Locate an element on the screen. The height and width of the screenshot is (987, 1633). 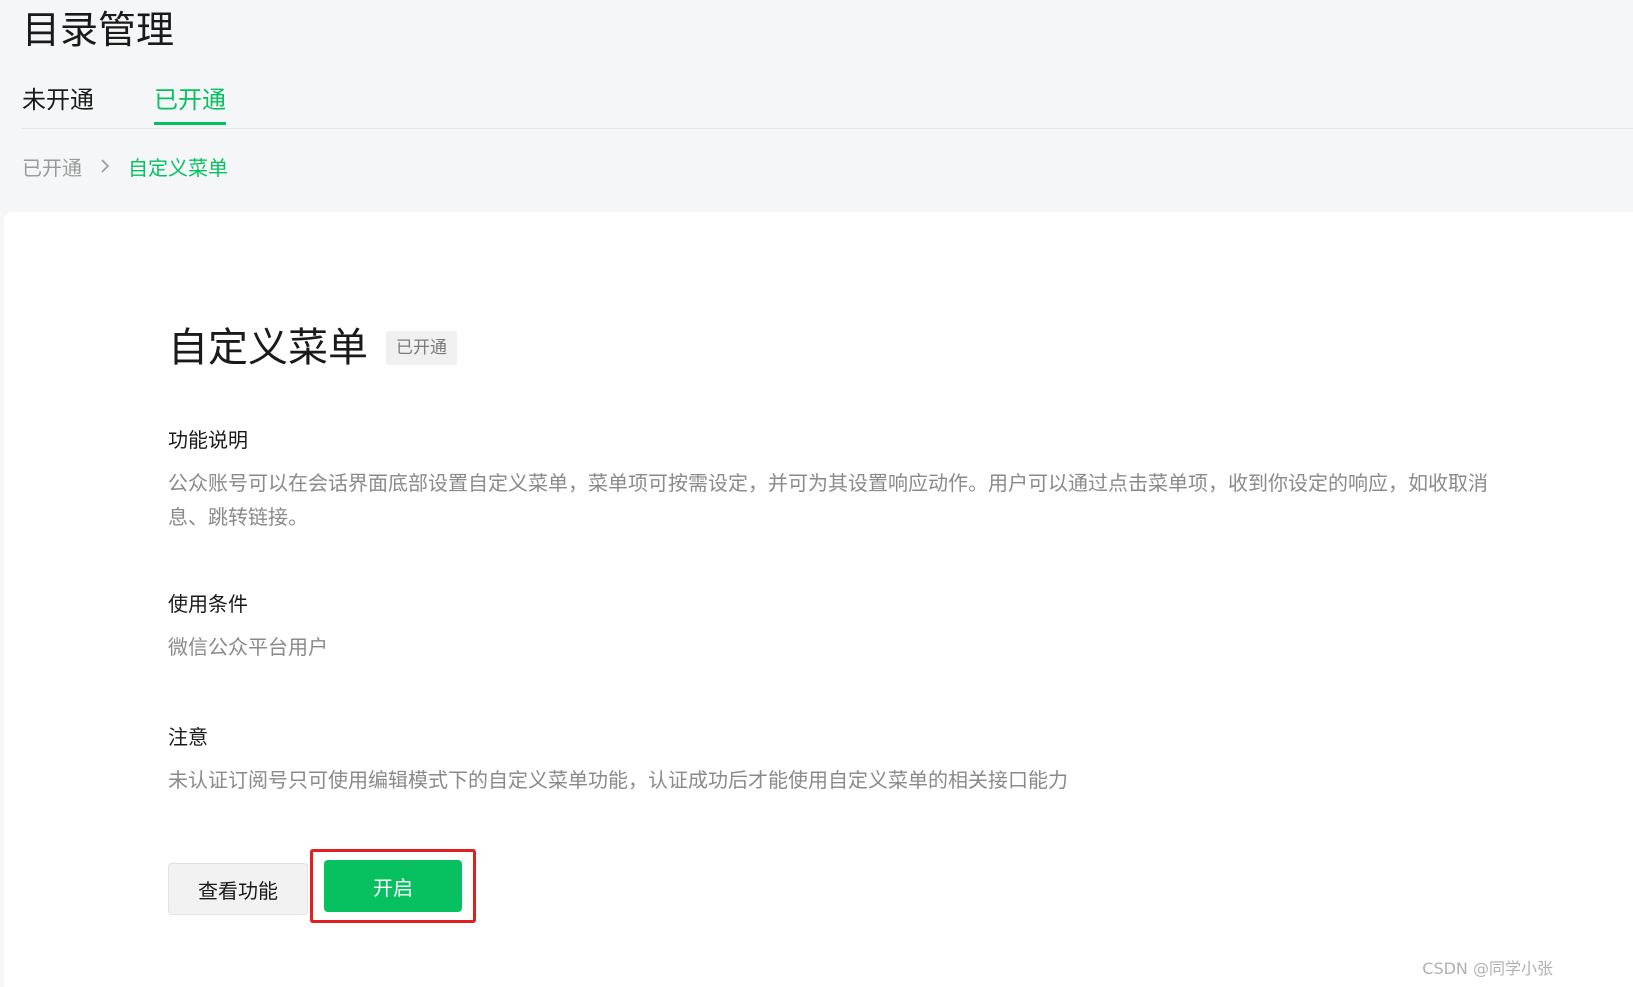
action-buttons: 查看功能 开启 is located at coordinates (322, 886).